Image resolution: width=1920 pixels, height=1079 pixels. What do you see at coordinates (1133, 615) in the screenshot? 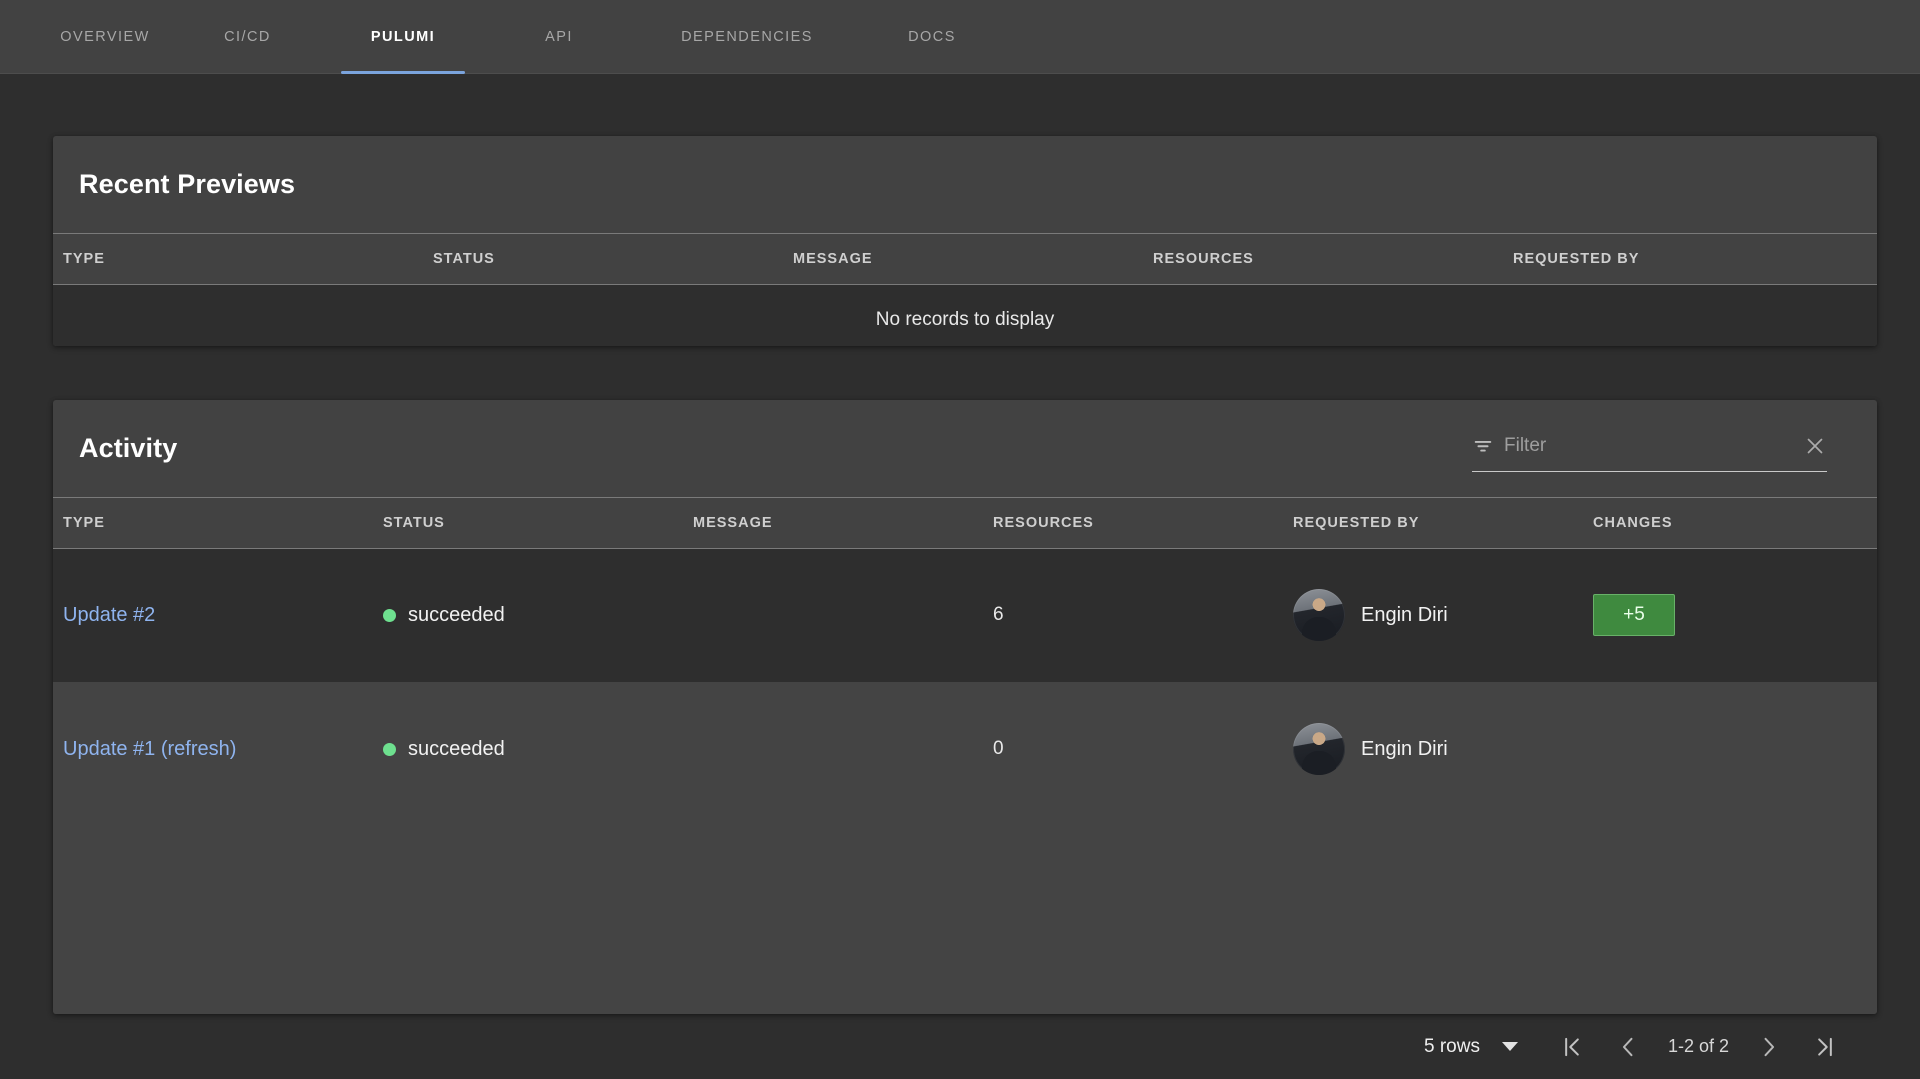
I see `cell-resources: 6` at bounding box center [1133, 615].